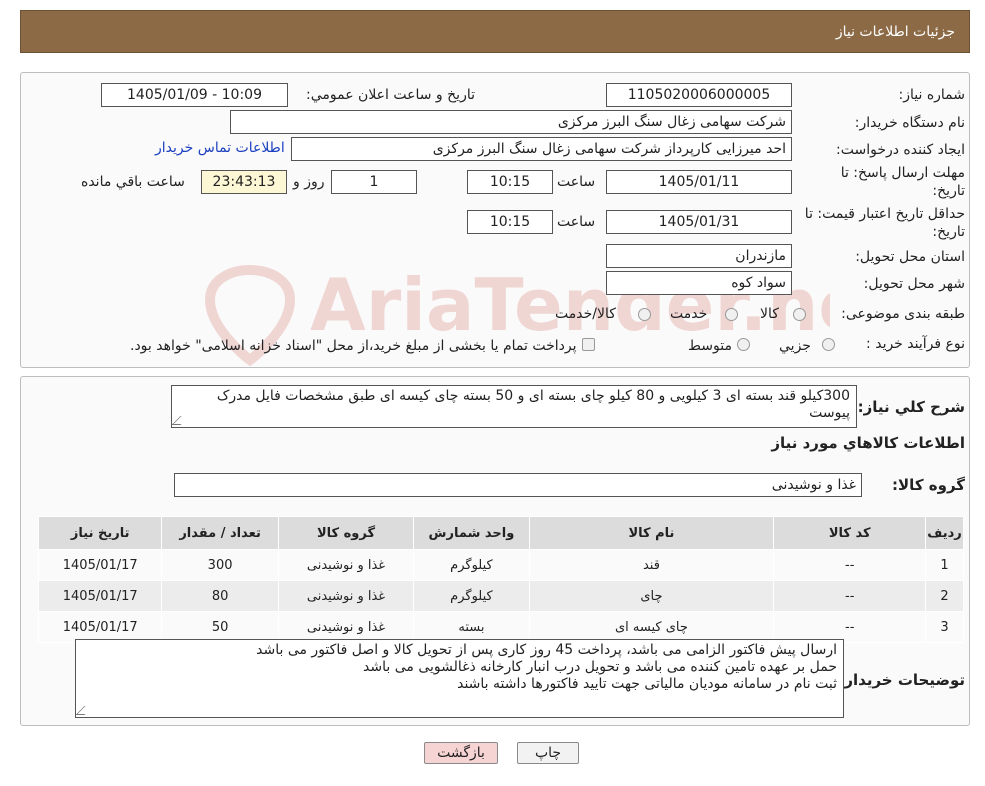 Image resolution: width=985 pixels, height=786 pixels. I want to click on validity-time-label: ساعت, so click(576, 222).